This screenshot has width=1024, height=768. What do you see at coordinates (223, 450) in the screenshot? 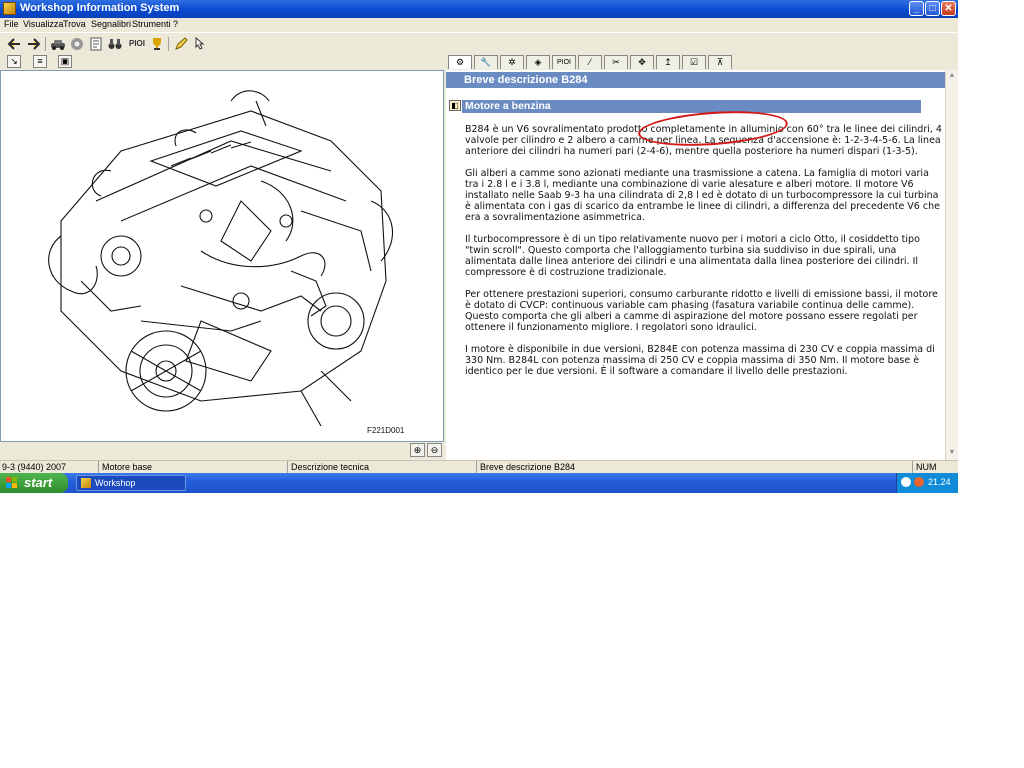
I see `zoom-controls: ⊕ ⊖` at bounding box center [223, 450].